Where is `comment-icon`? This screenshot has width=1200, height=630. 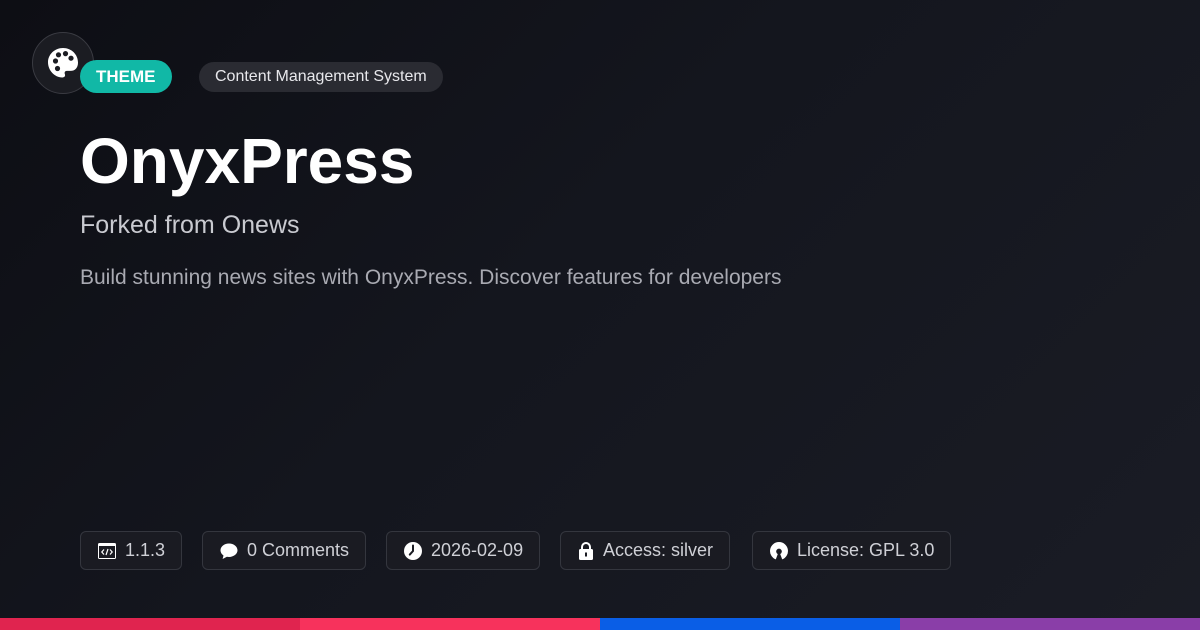 comment-icon is located at coordinates (229, 551).